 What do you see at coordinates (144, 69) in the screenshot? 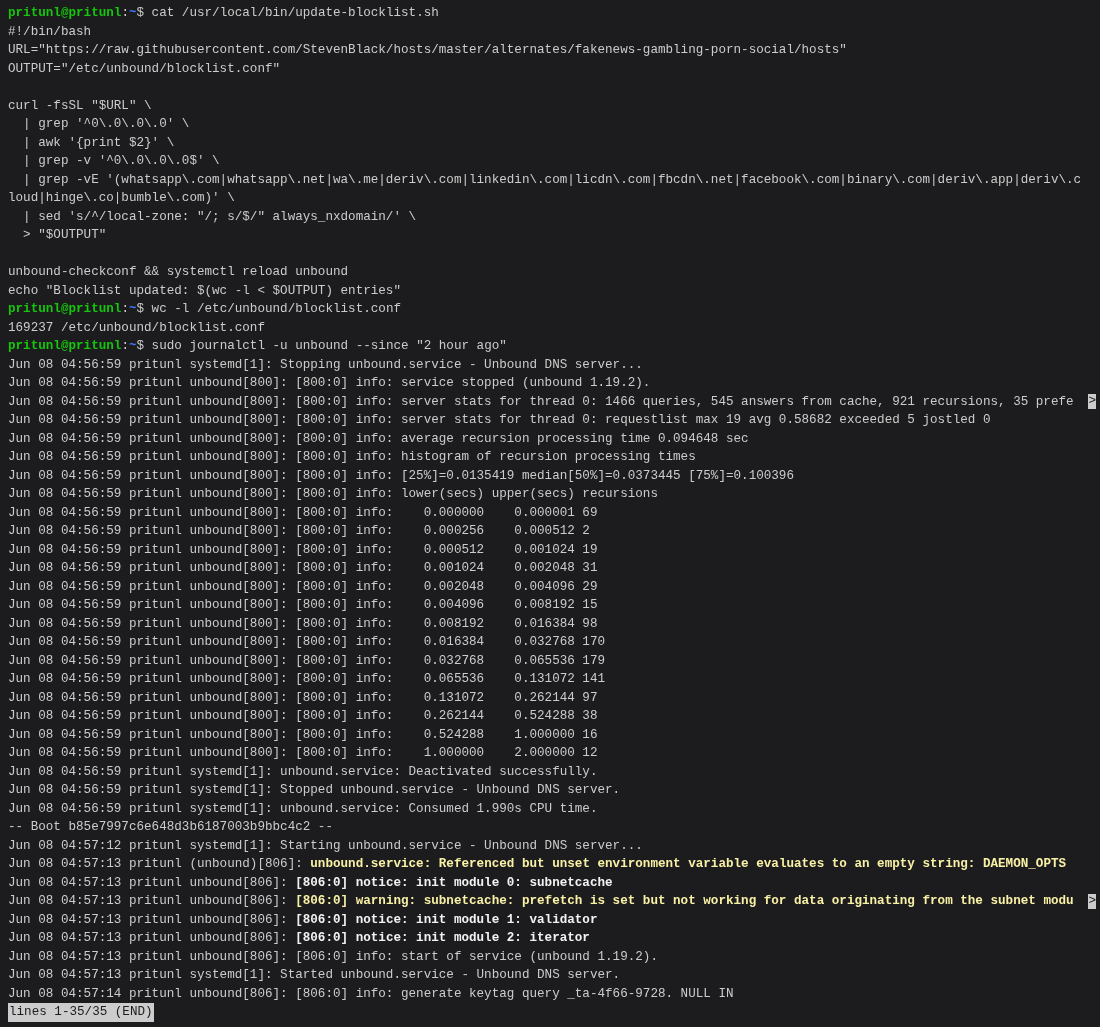
I see `output-line: OUTPUT="/etc/unbound/blocklist.conf"` at bounding box center [144, 69].